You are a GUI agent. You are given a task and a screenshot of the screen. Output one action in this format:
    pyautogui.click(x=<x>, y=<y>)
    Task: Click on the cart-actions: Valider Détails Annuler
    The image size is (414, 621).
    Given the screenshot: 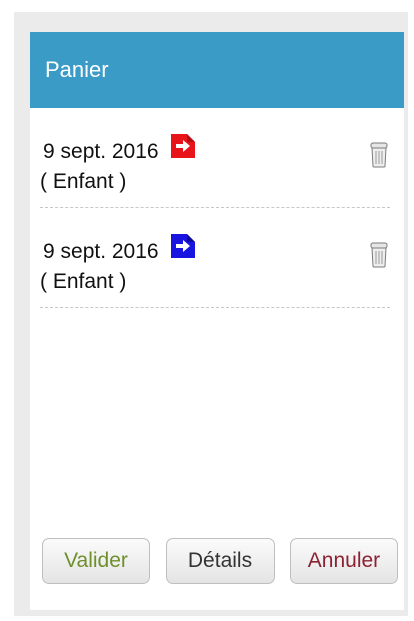 What is the action you would take?
    pyautogui.click(x=217, y=561)
    